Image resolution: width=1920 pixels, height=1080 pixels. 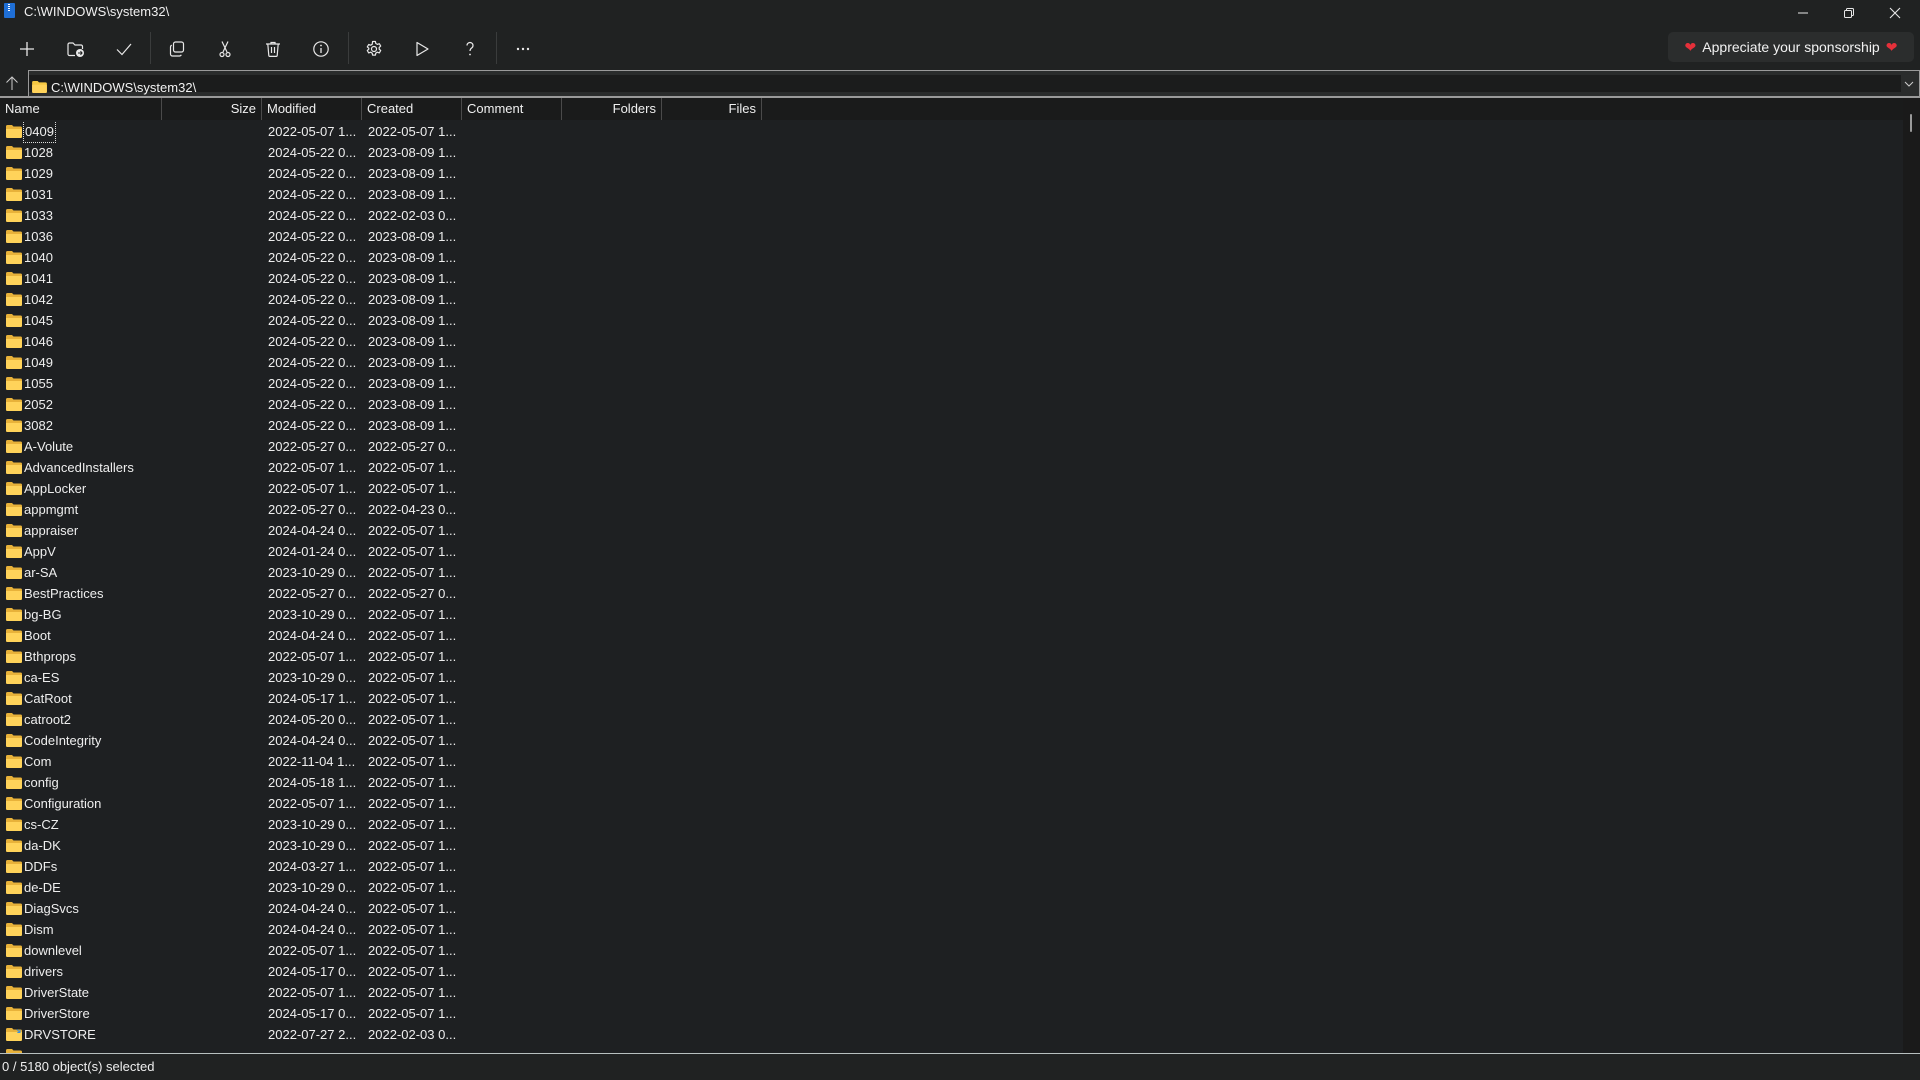 What do you see at coordinates (76, 49) in the screenshot?
I see `extract-button` at bounding box center [76, 49].